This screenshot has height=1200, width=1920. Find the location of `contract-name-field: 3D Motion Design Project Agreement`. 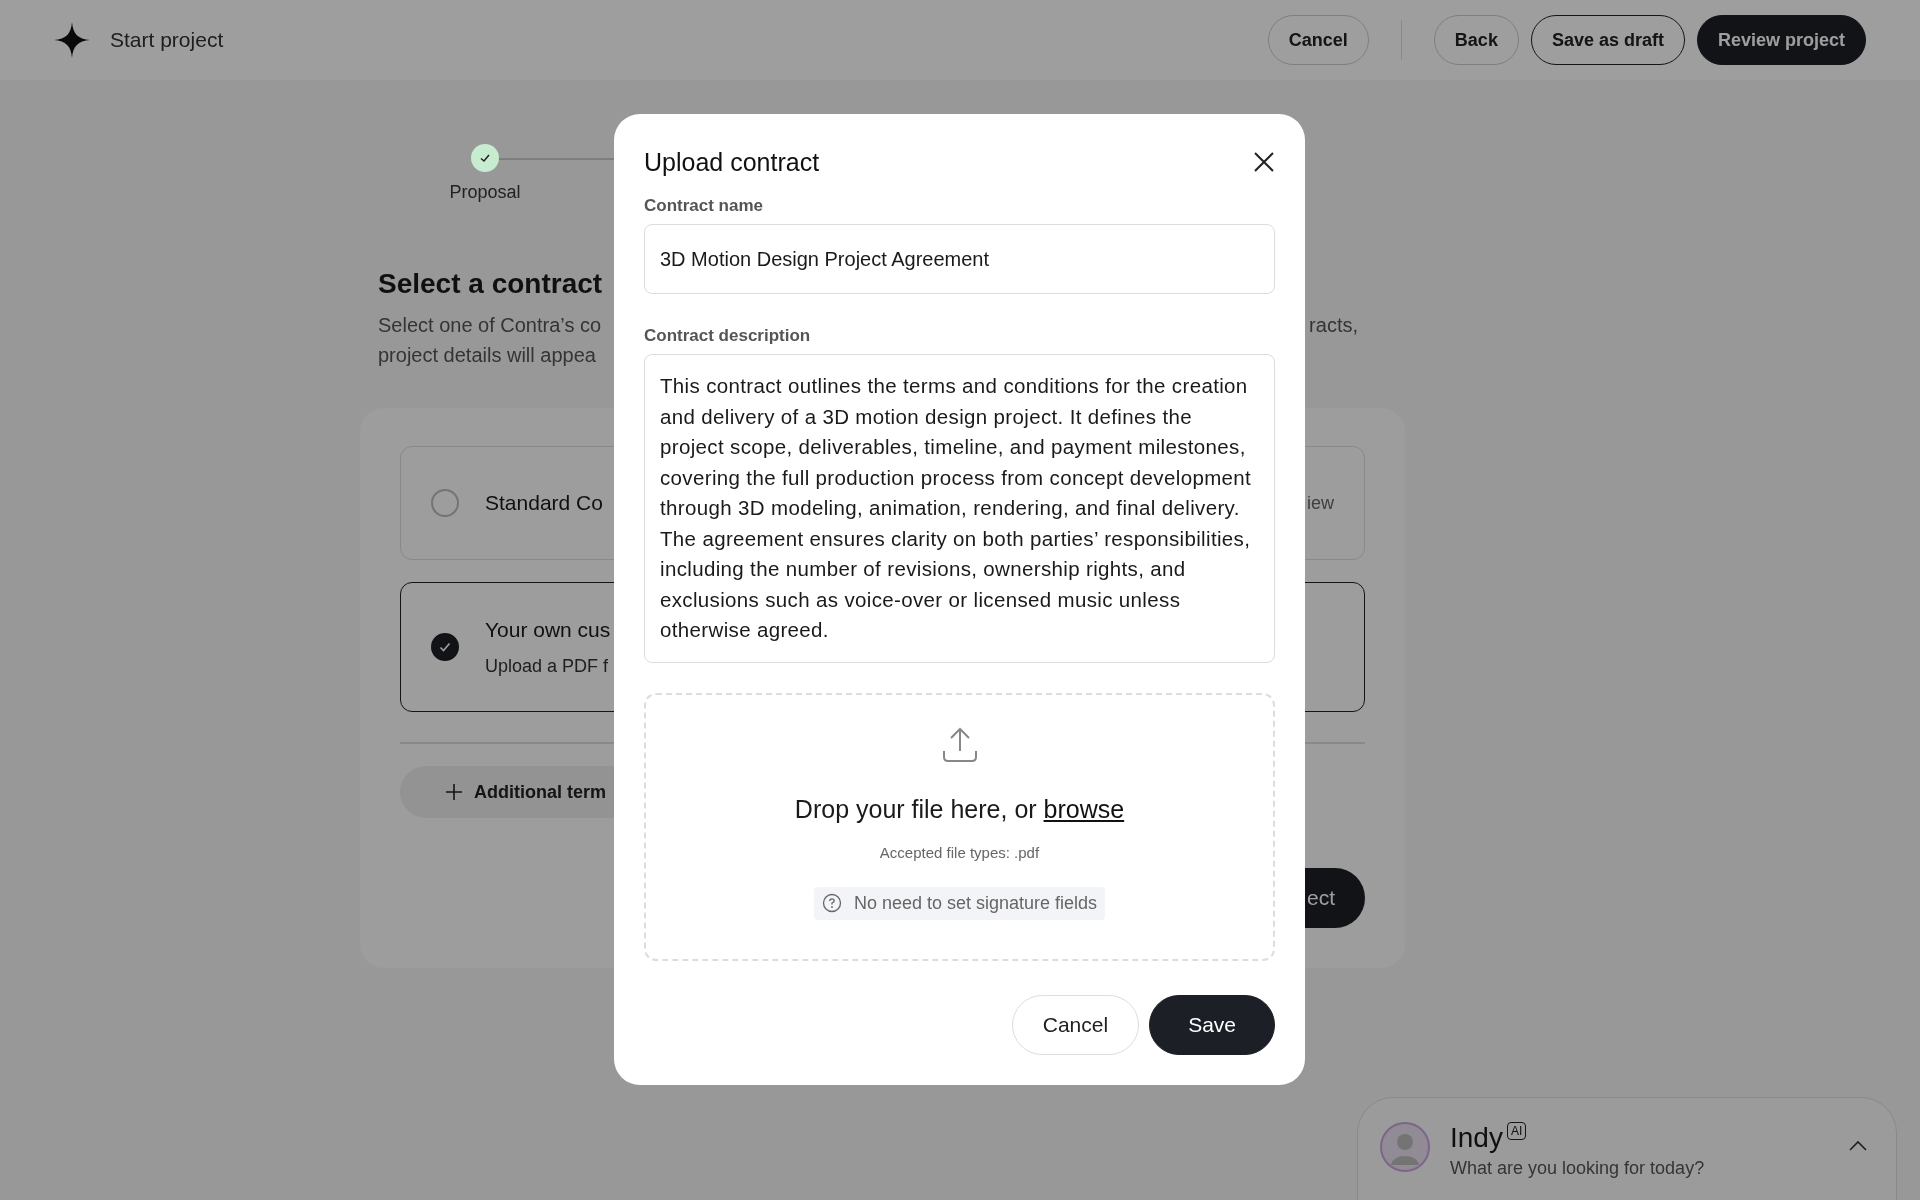

contract-name-field: 3D Motion Design Project Agreement is located at coordinates (959, 259).